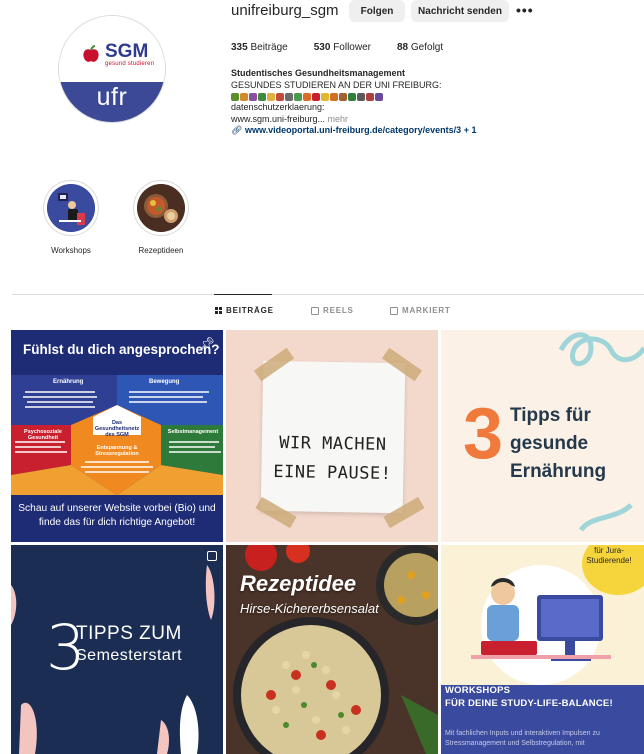 The width and height of the screenshot is (644, 754). What do you see at coordinates (218, 310) in the screenshot?
I see `grid-icon` at bounding box center [218, 310].